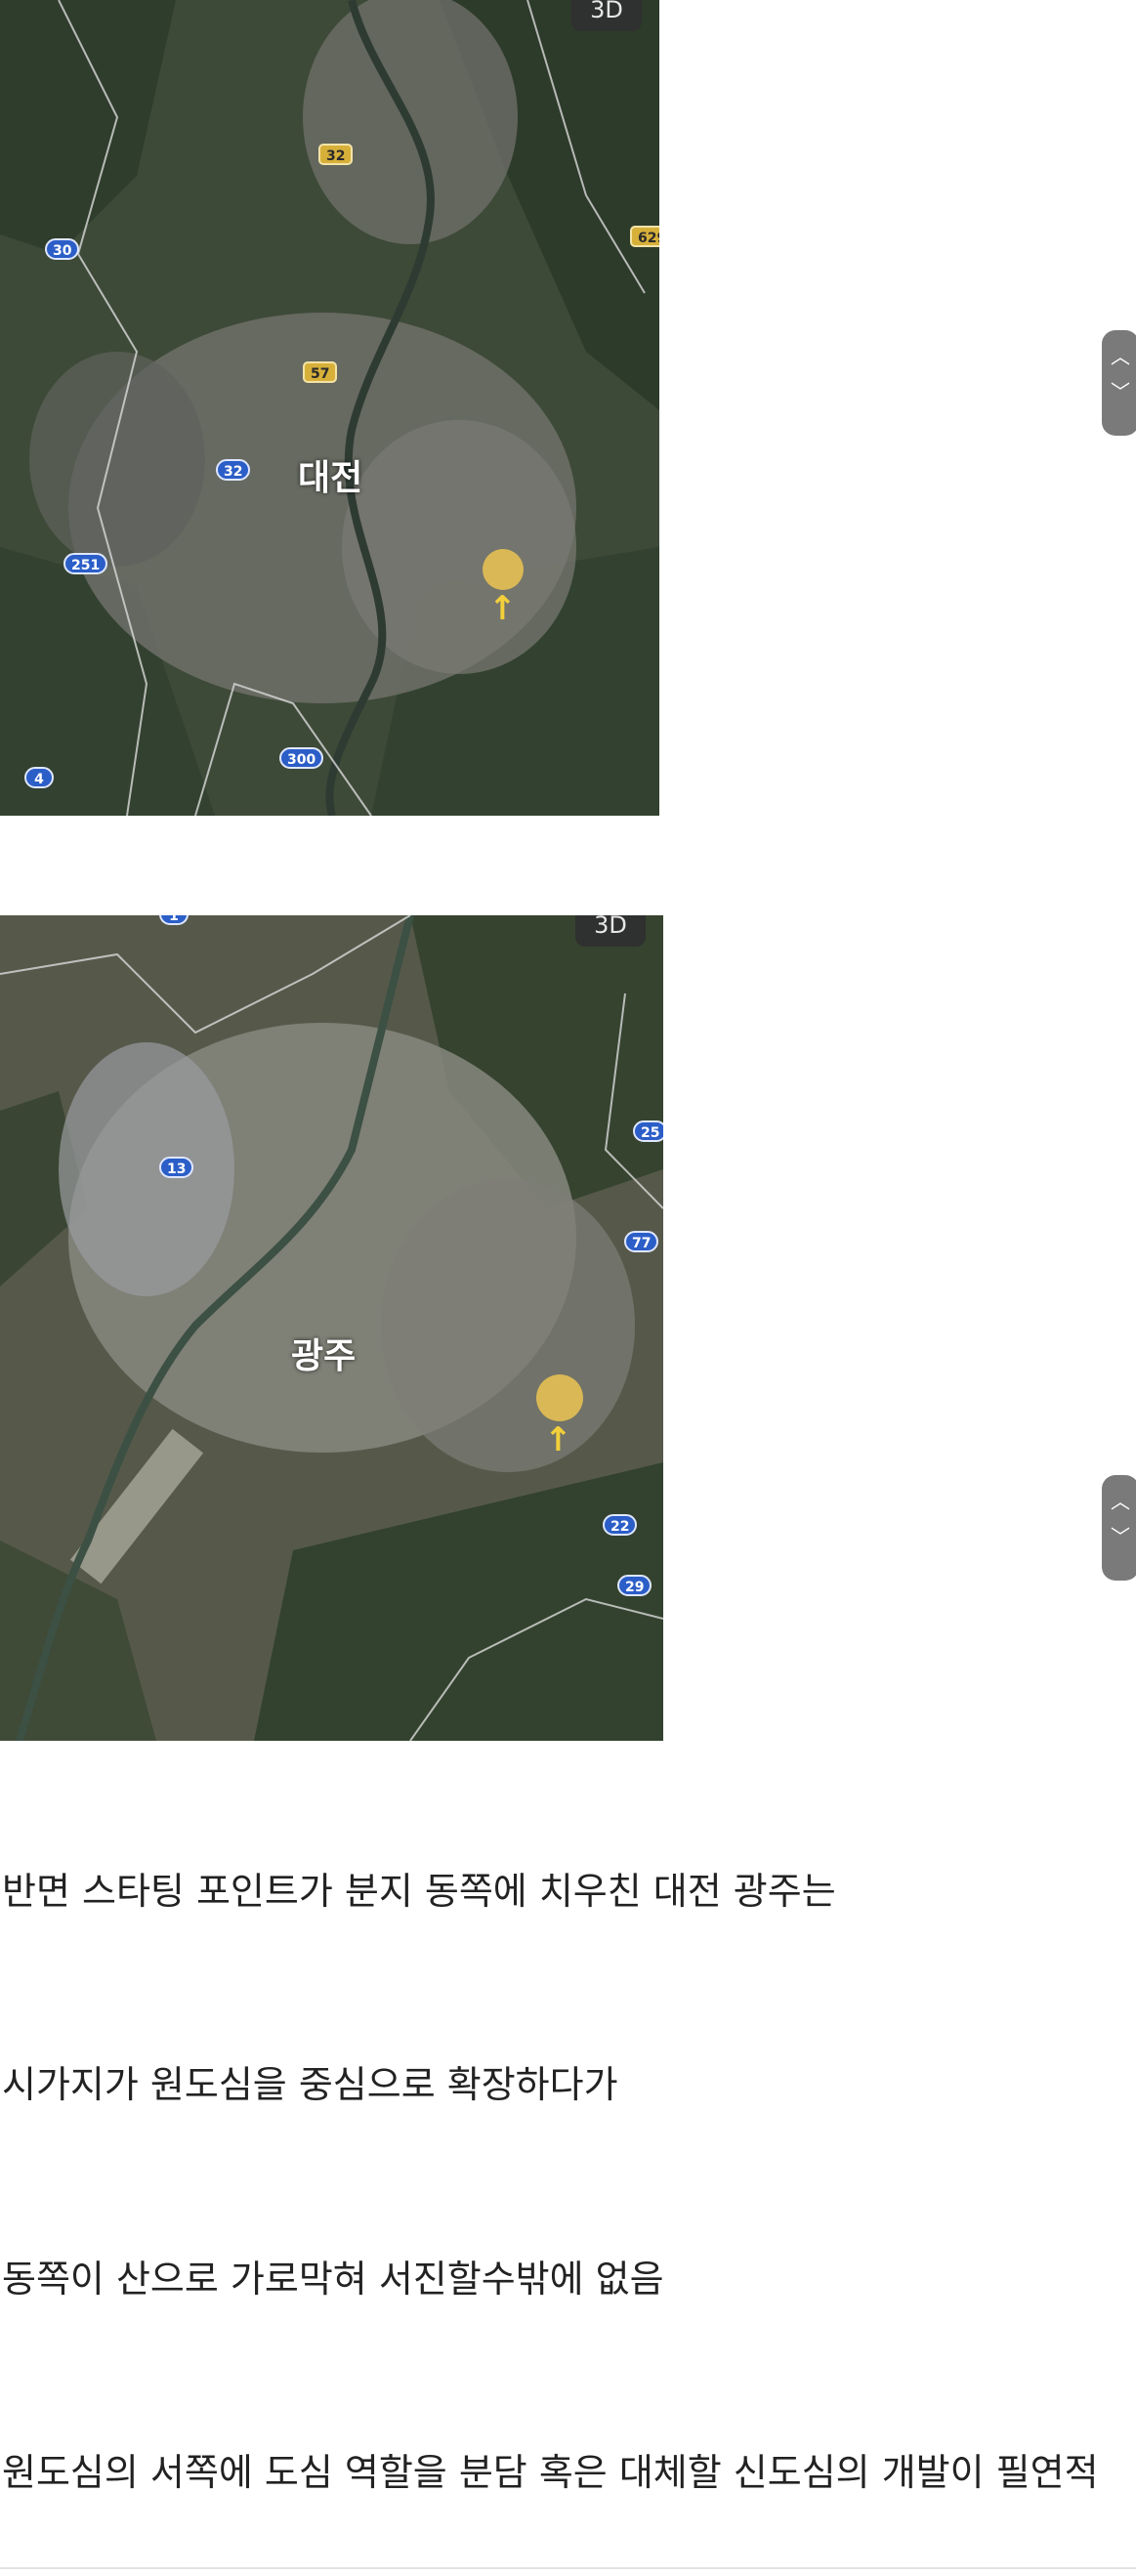 The width and height of the screenshot is (1136, 2576). I want to click on route-shield: 4, so click(39, 777).